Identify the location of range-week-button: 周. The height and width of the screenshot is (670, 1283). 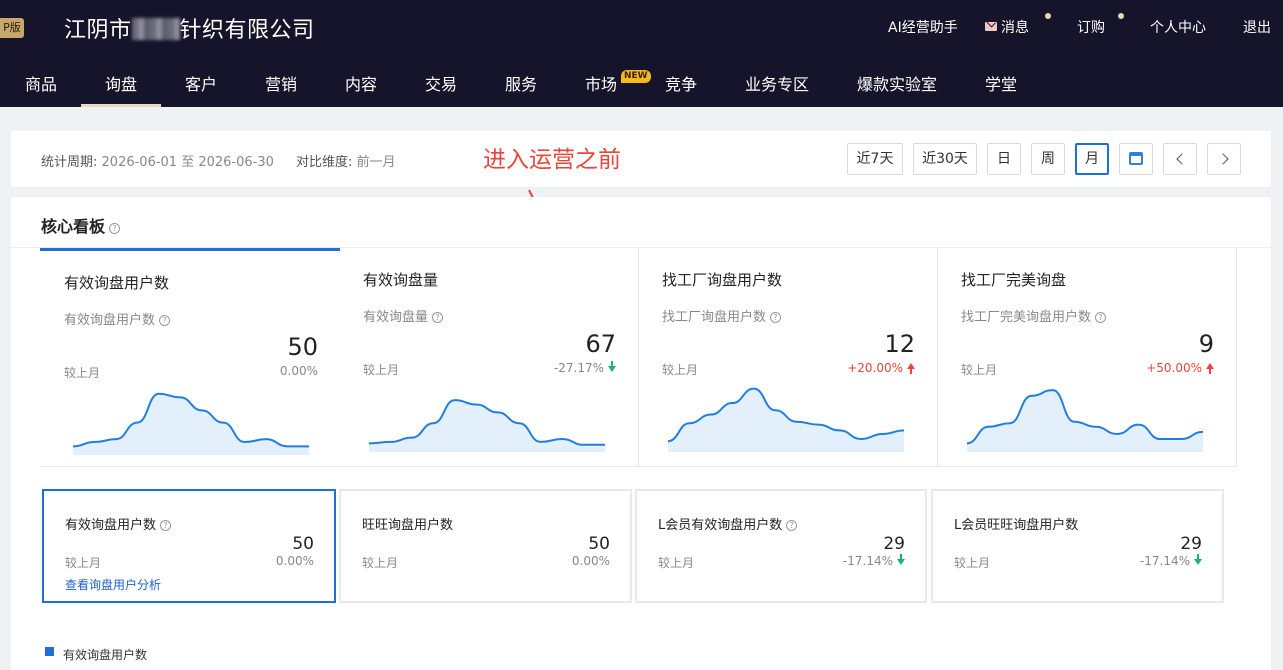
(1048, 159).